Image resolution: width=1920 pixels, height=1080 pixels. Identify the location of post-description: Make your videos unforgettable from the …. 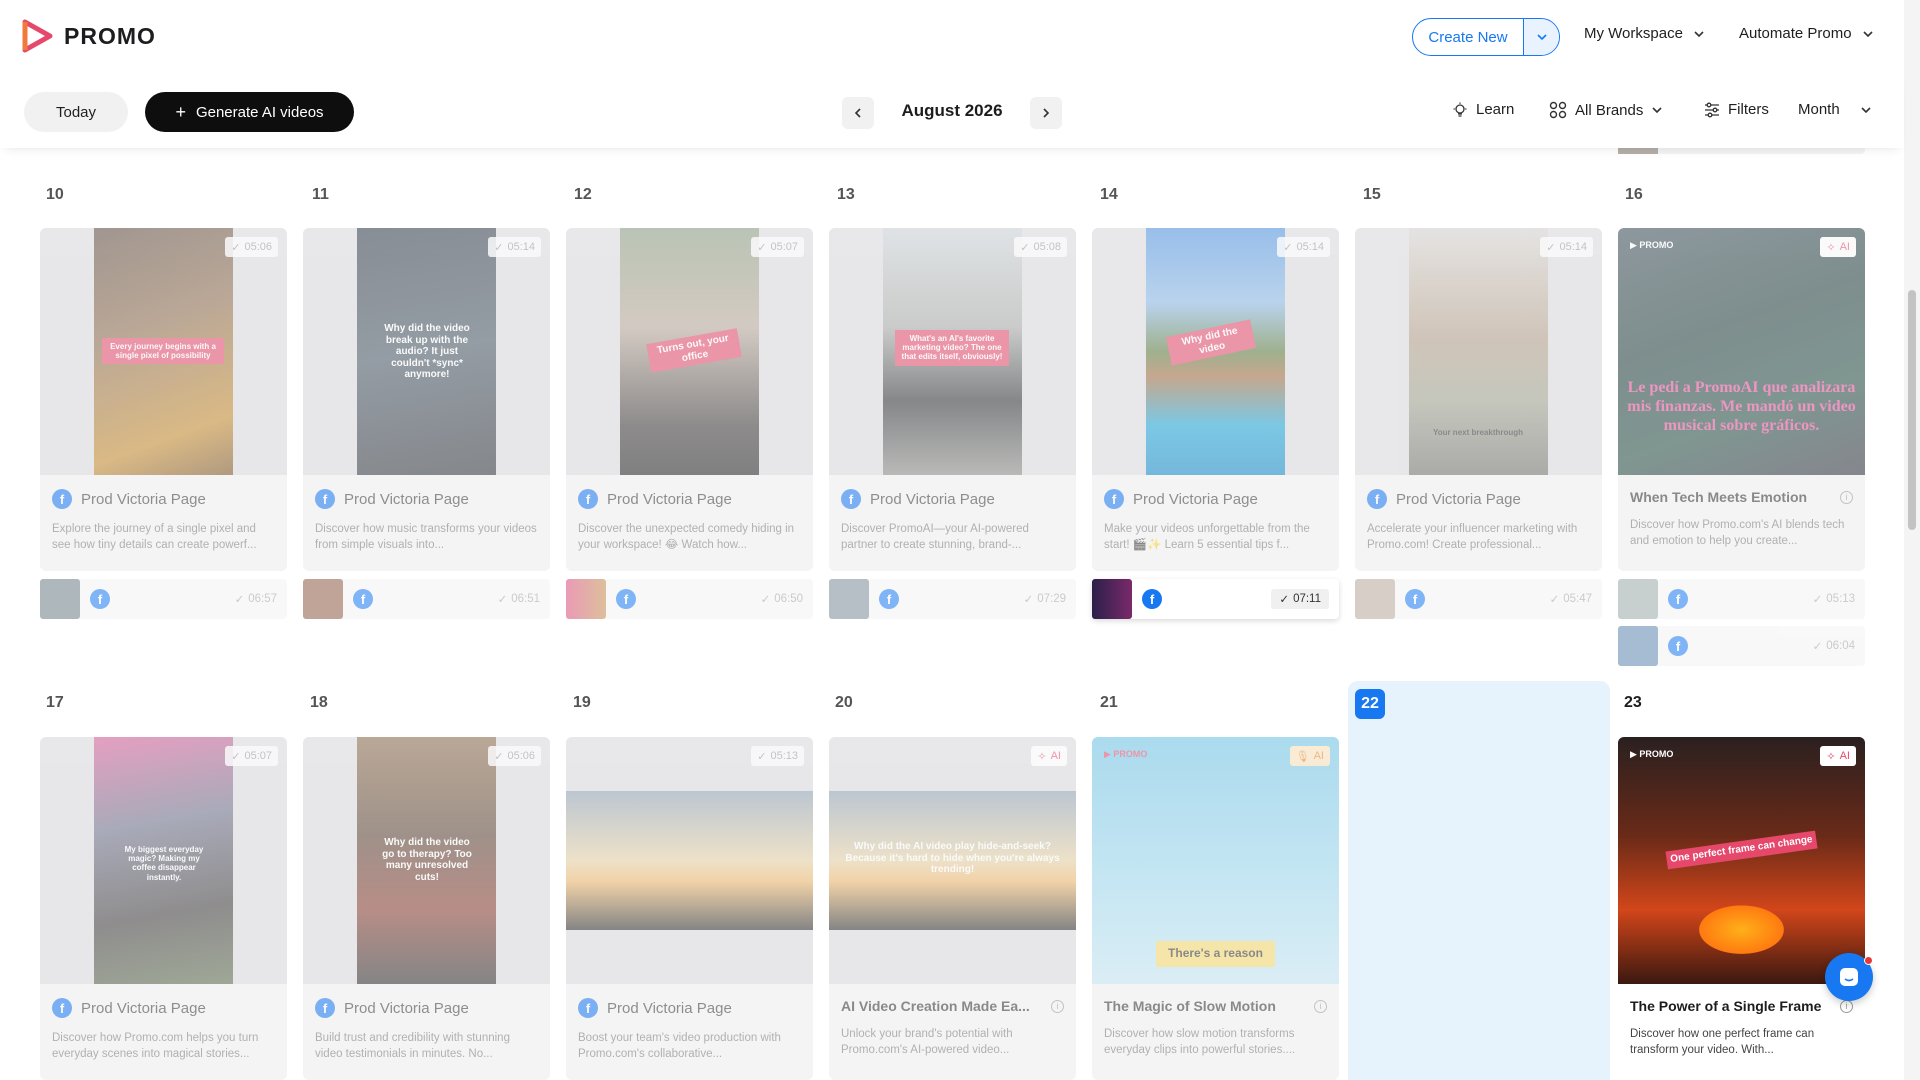
(1207, 537).